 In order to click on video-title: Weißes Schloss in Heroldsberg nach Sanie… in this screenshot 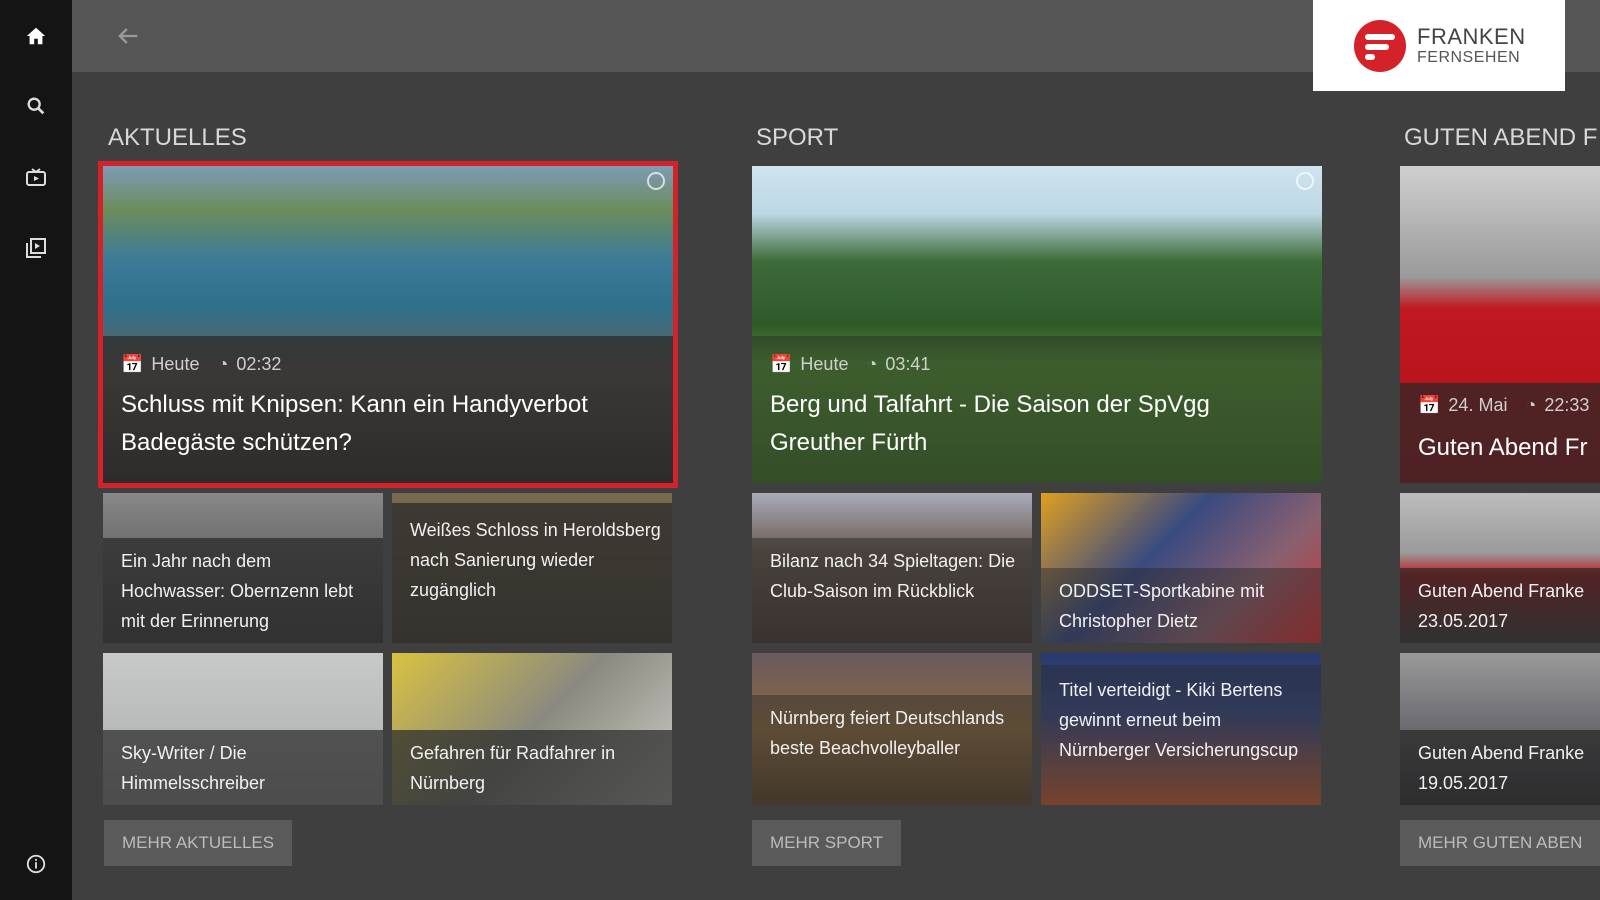, I will do `click(535, 560)`.